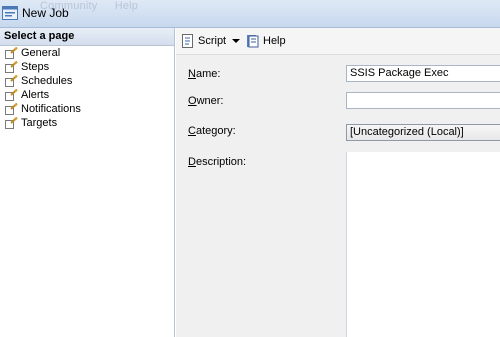 The height and width of the screenshot is (337, 500). I want to click on dropdown-arrow-icon, so click(236, 41).